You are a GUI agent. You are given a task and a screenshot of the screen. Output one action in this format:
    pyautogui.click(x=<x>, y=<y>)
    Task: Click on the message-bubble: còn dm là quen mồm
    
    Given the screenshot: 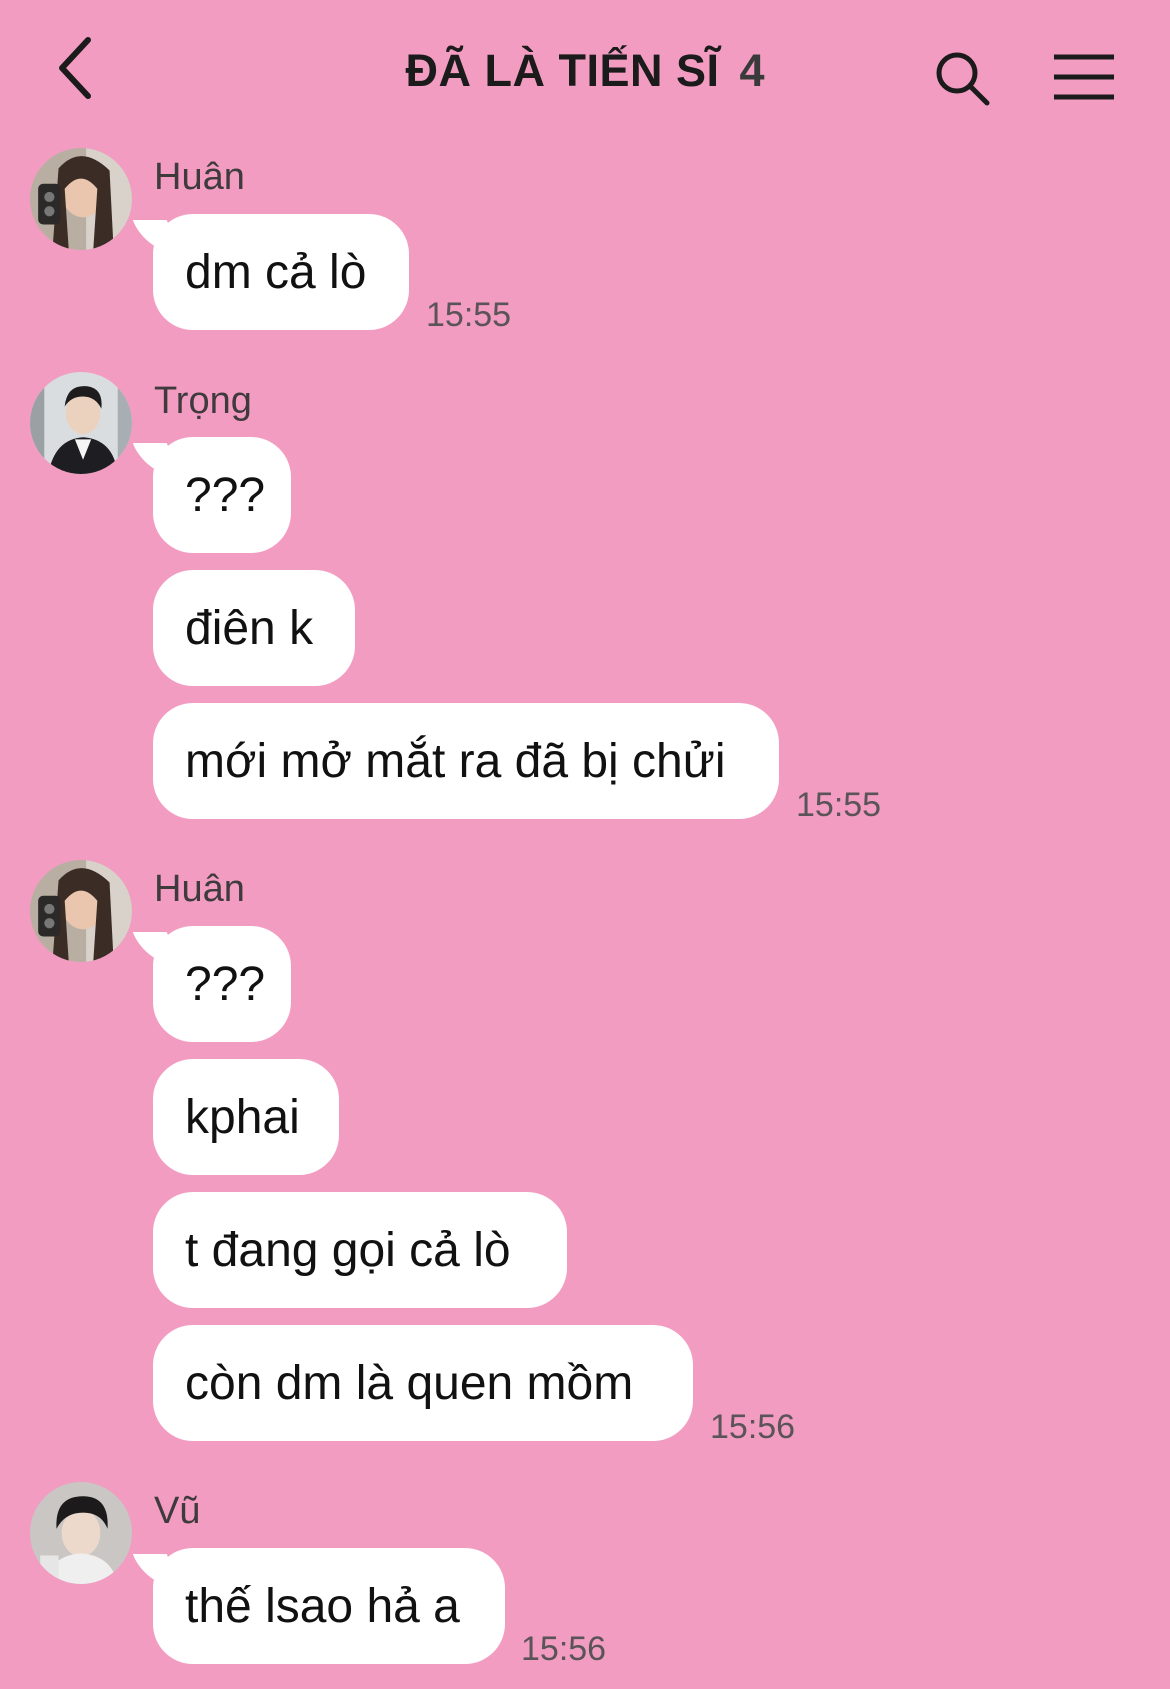 What is the action you would take?
    pyautogui.click(x=423, y=1383)
    